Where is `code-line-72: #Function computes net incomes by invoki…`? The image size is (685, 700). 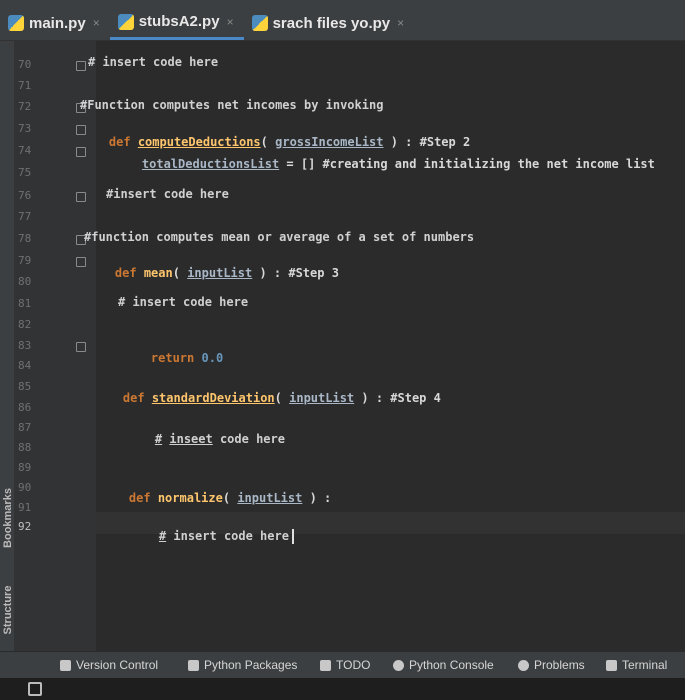
code-line-72: #Function computes net incomes by invoki… is located at coordinates (232, 105).